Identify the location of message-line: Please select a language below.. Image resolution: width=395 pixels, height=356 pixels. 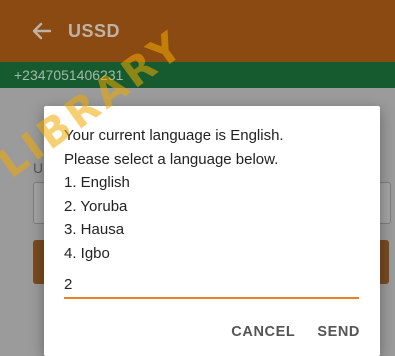
(171, 159).